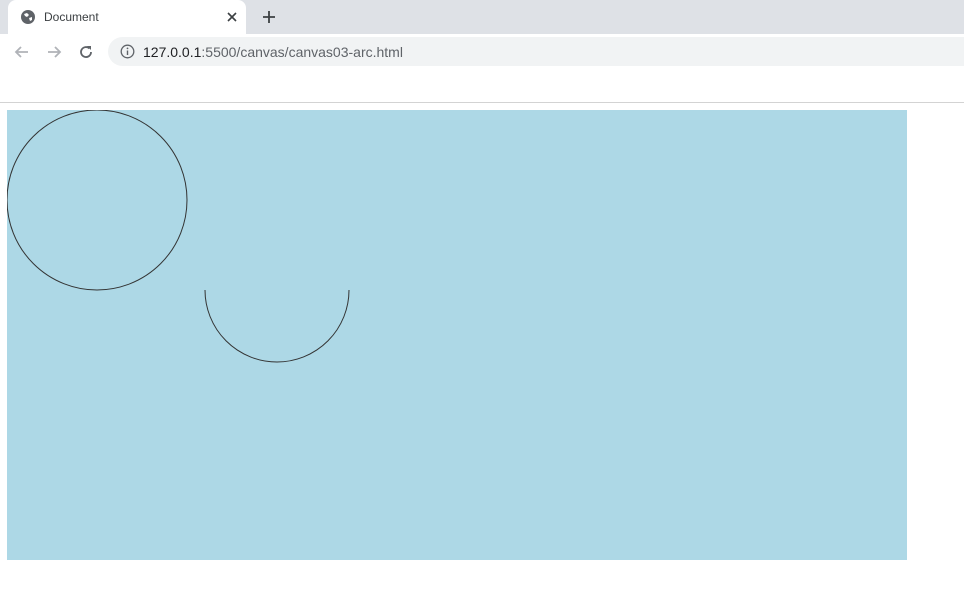  What do you see at coordinates (536, 51) in the screenshot?
I see `address-bar: 127.0.0.1:5500/canvas/canvas03-arc.html` at bounding box center [536, 51].